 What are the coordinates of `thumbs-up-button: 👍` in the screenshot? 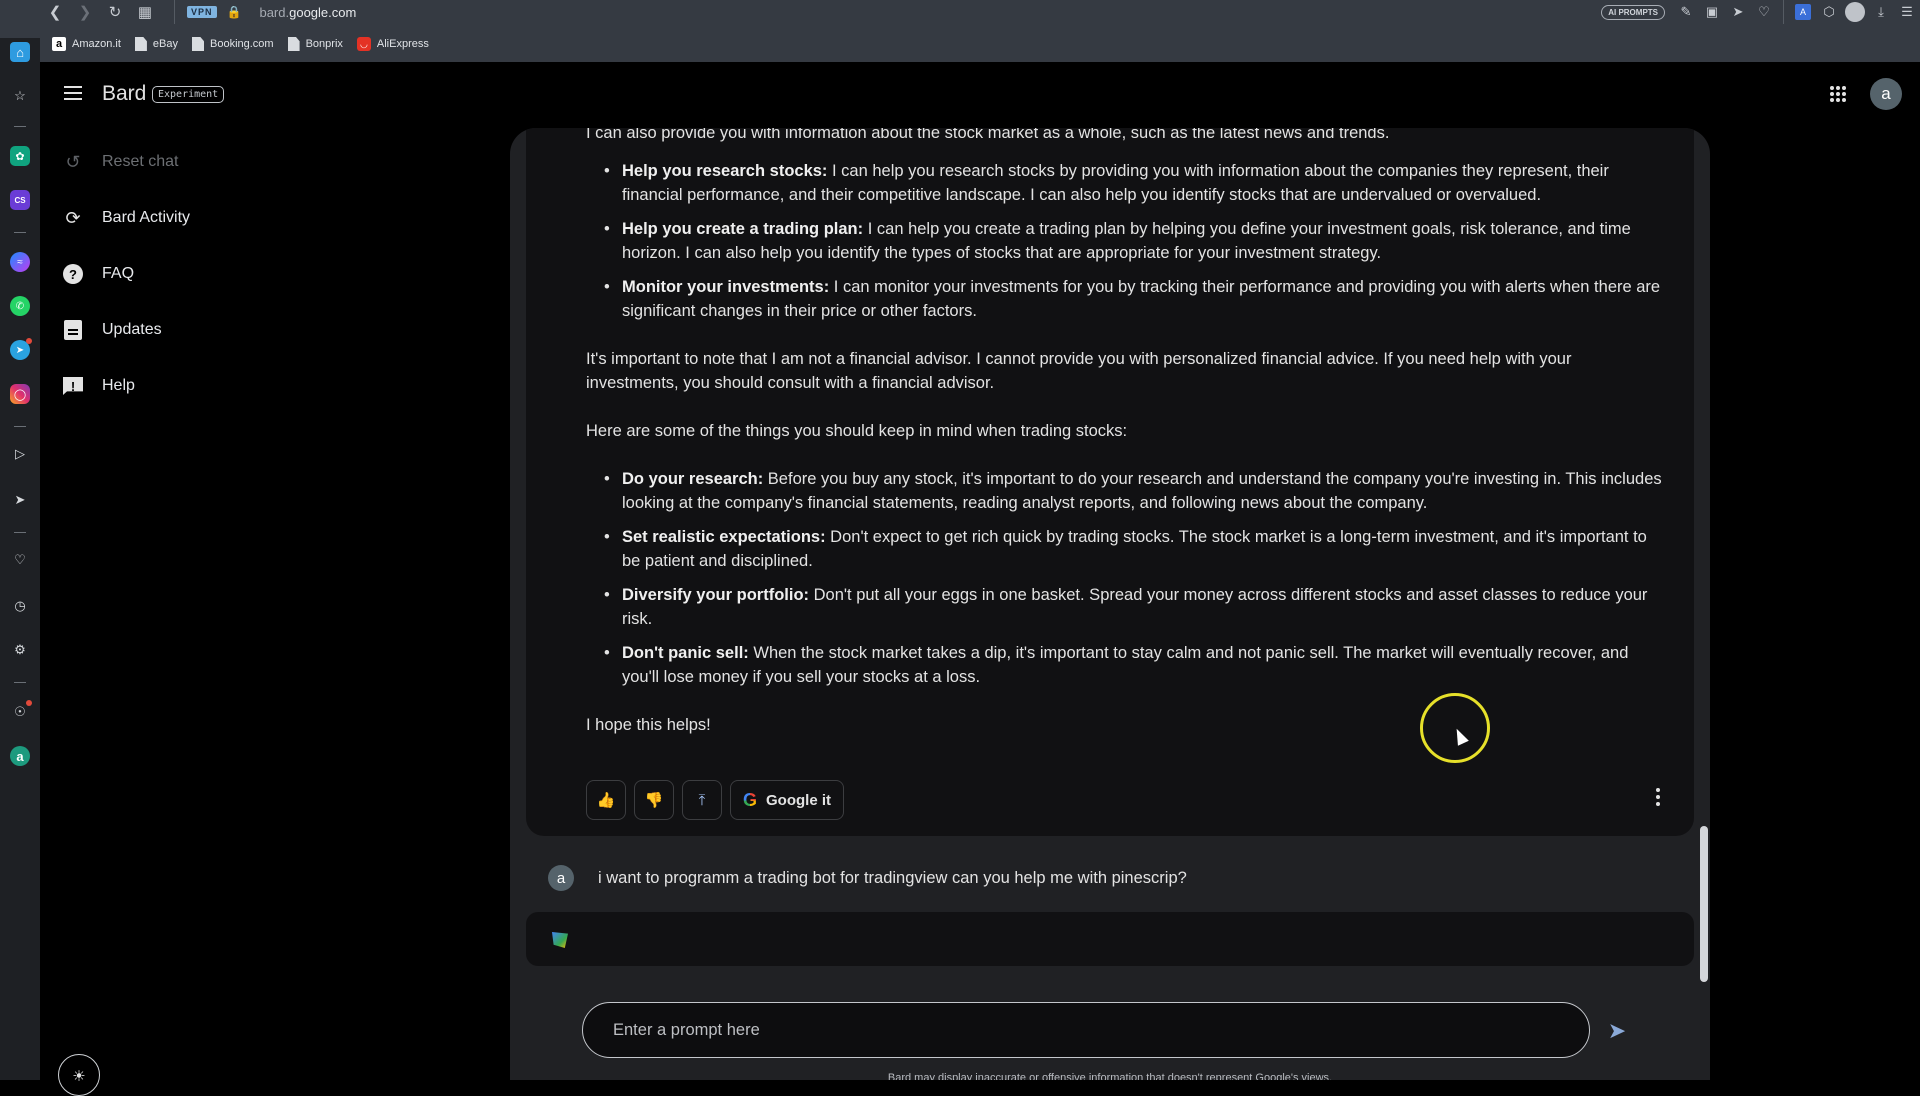 It's located at (606, 800).